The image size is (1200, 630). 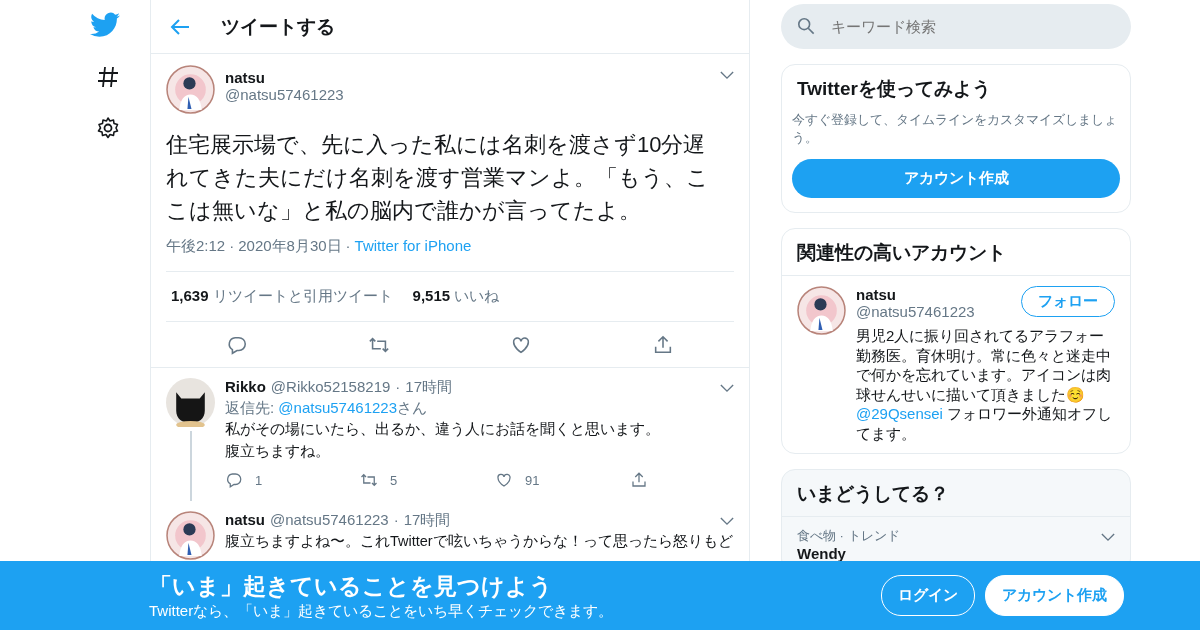 What do you see at coordinates (521, 345) in the screenshot?
I see `heart-icon` at bounding box center [521, 345].